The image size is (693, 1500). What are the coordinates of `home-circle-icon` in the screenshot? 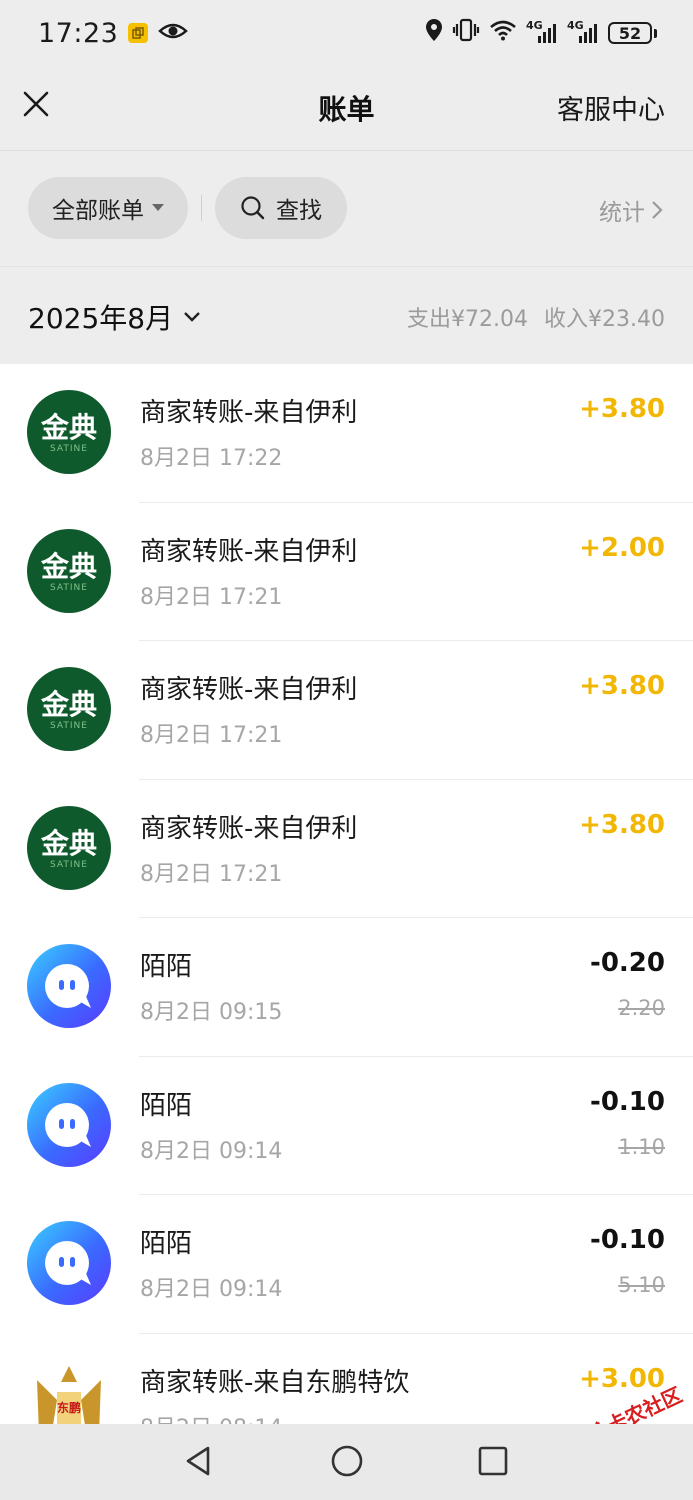 It's located at (347, 1461).